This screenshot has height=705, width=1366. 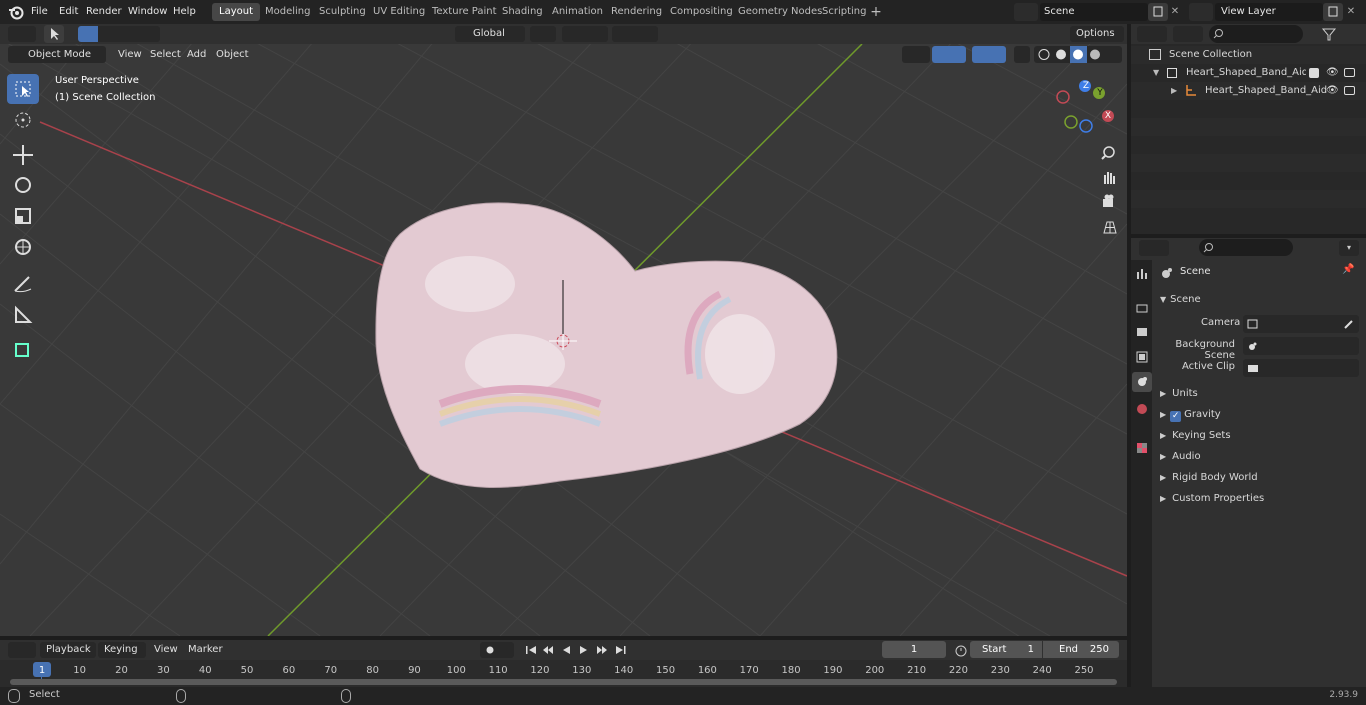 I want to click on properties-options-icon: ▾, so click(x=1349, y=248).